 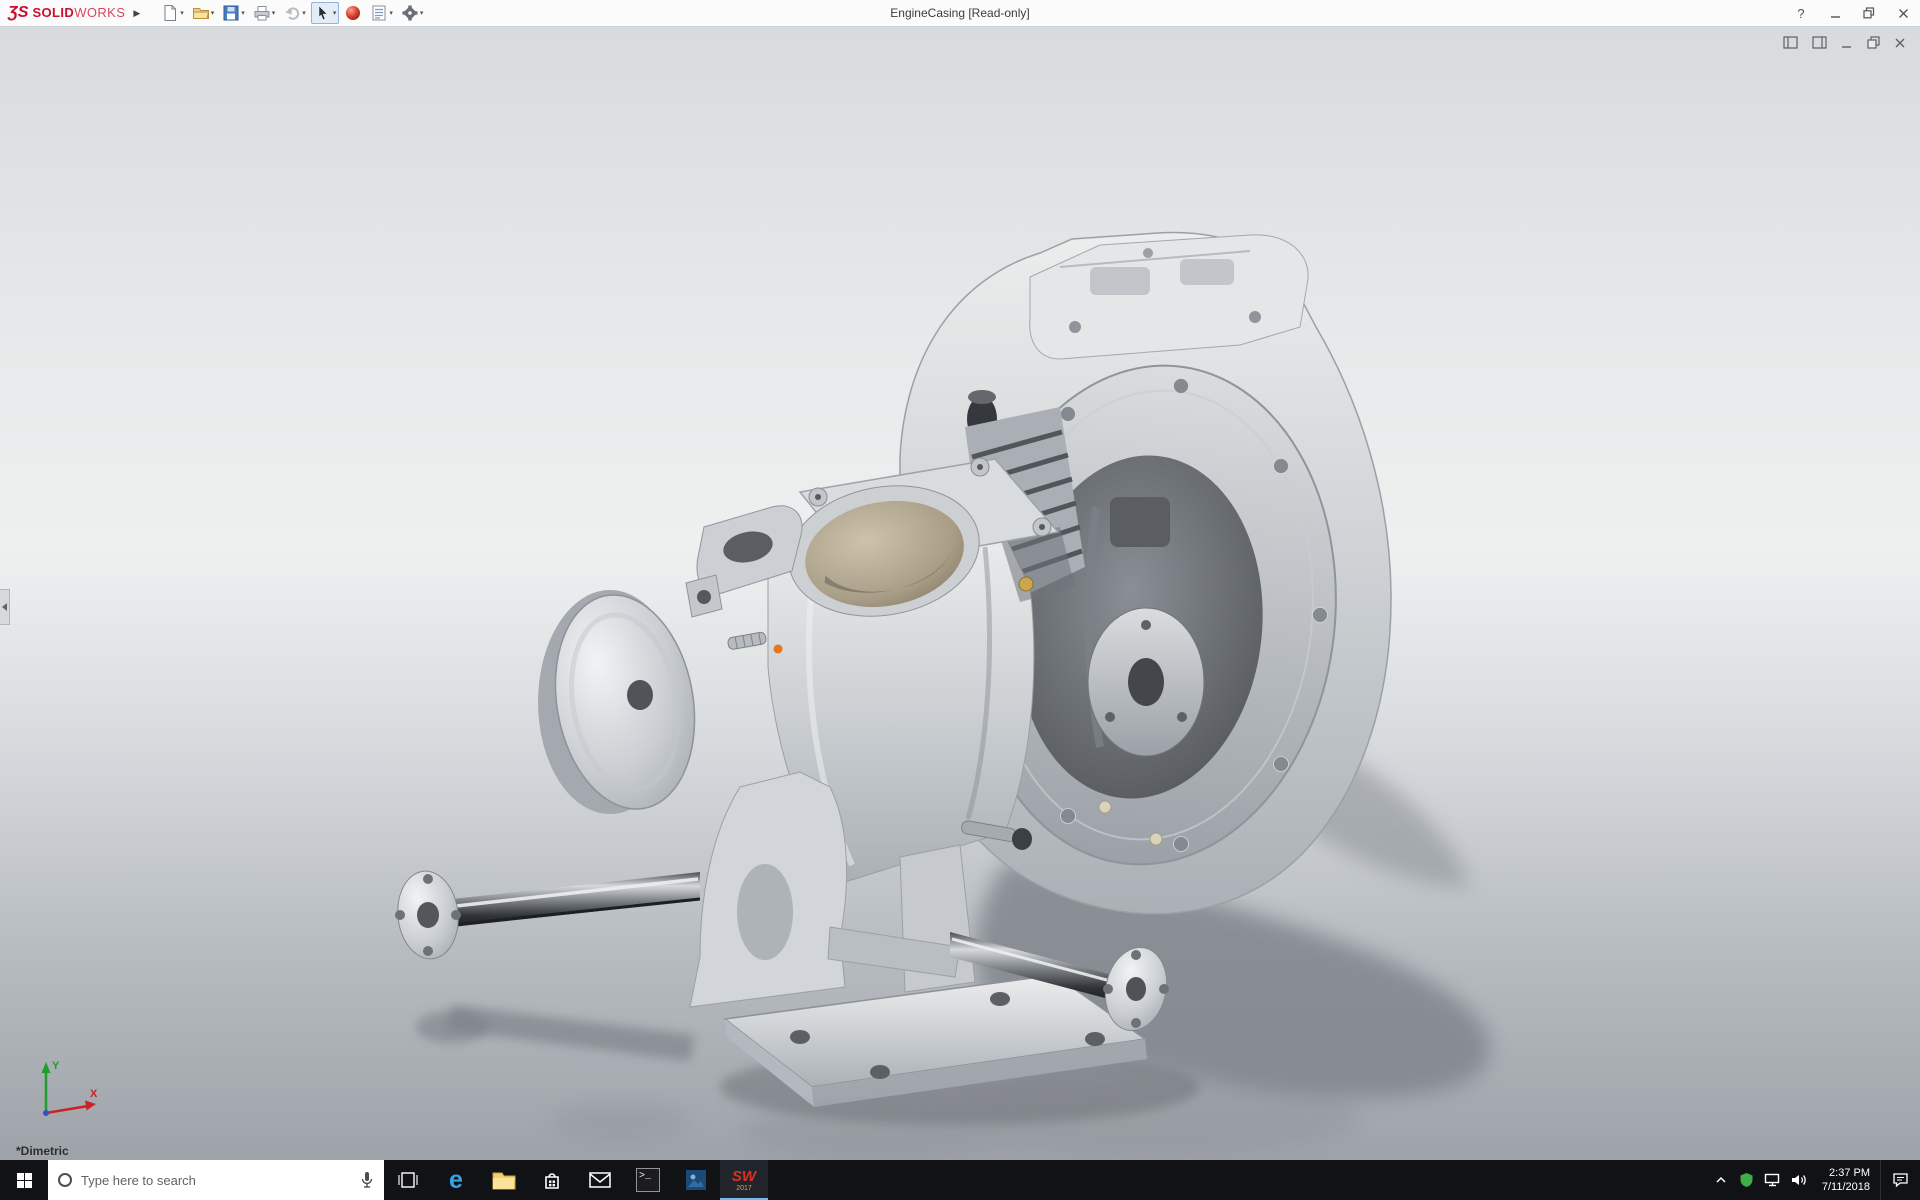 I want to click on help-button: ?, so click(x=1801, y=13).